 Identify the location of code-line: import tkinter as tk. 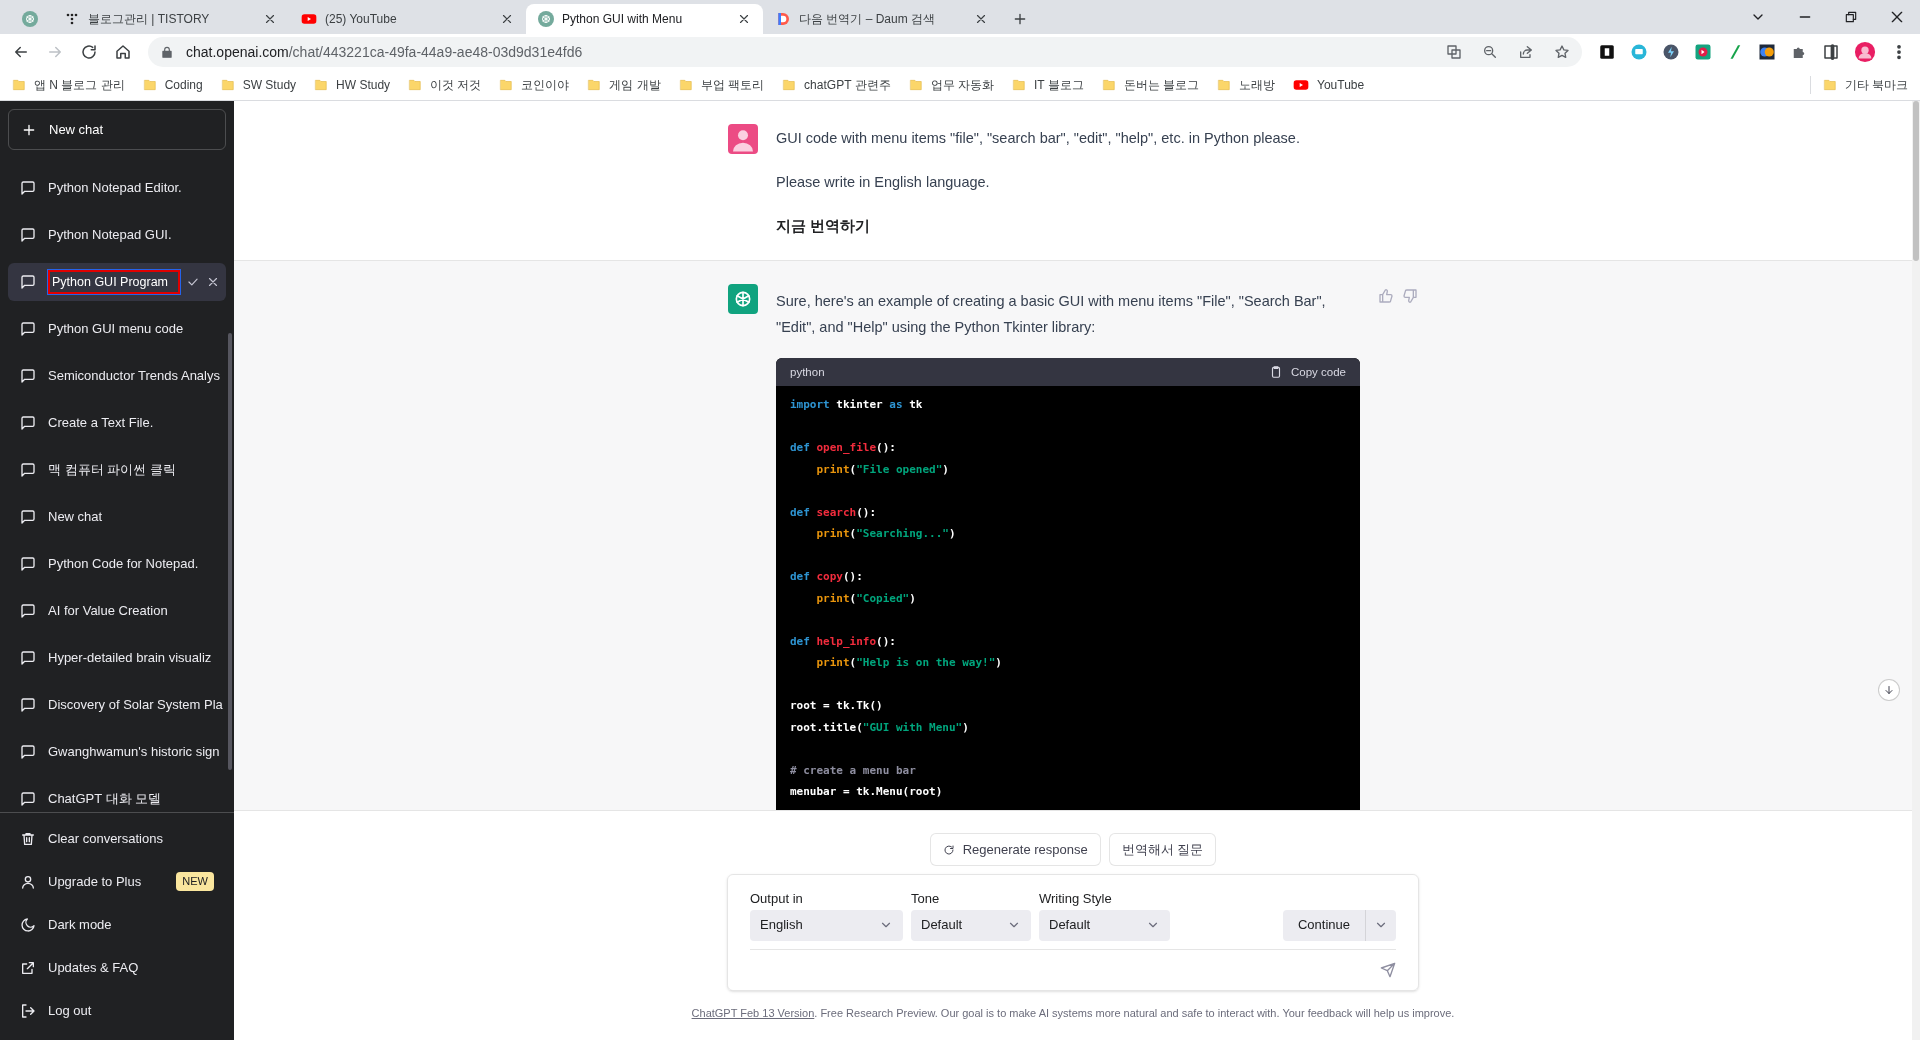
(856, 405).